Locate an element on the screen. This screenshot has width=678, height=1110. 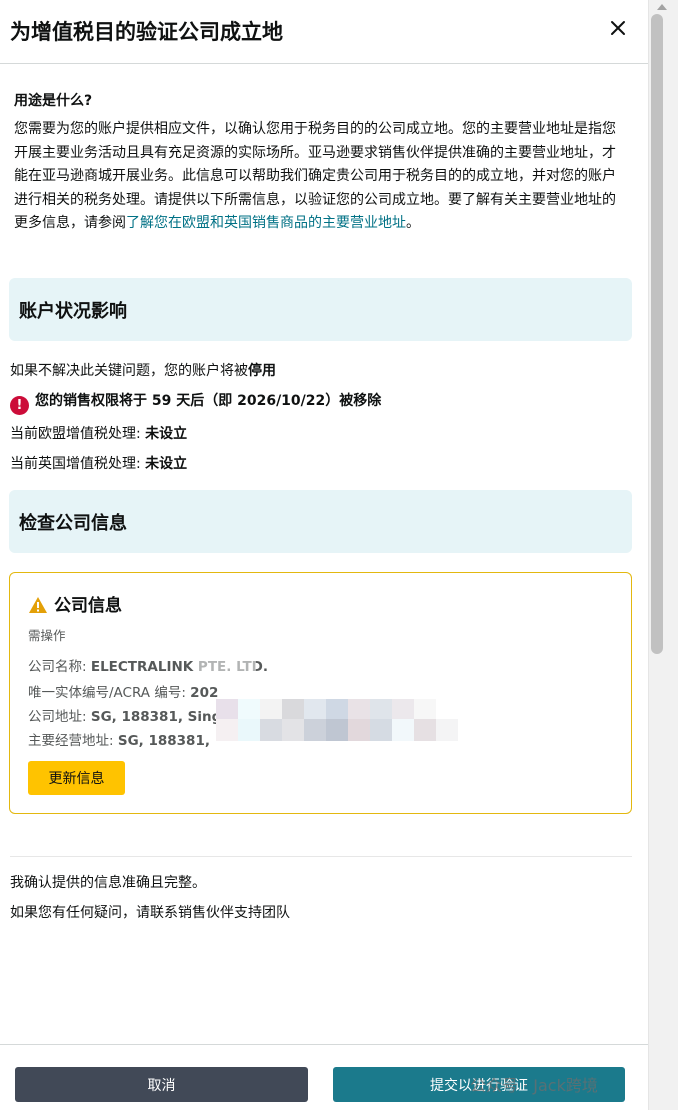
company-info-title: 公司信息 is located at coordinates (75, 603).